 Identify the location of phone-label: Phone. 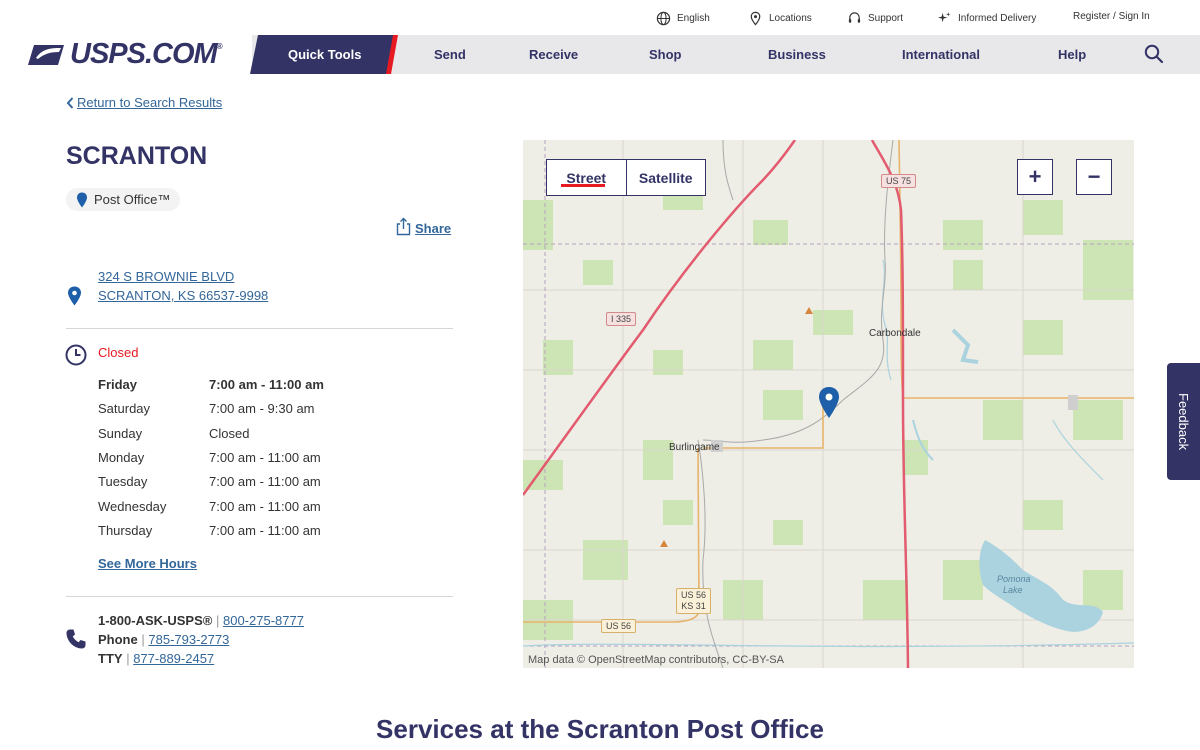
(118, 639).